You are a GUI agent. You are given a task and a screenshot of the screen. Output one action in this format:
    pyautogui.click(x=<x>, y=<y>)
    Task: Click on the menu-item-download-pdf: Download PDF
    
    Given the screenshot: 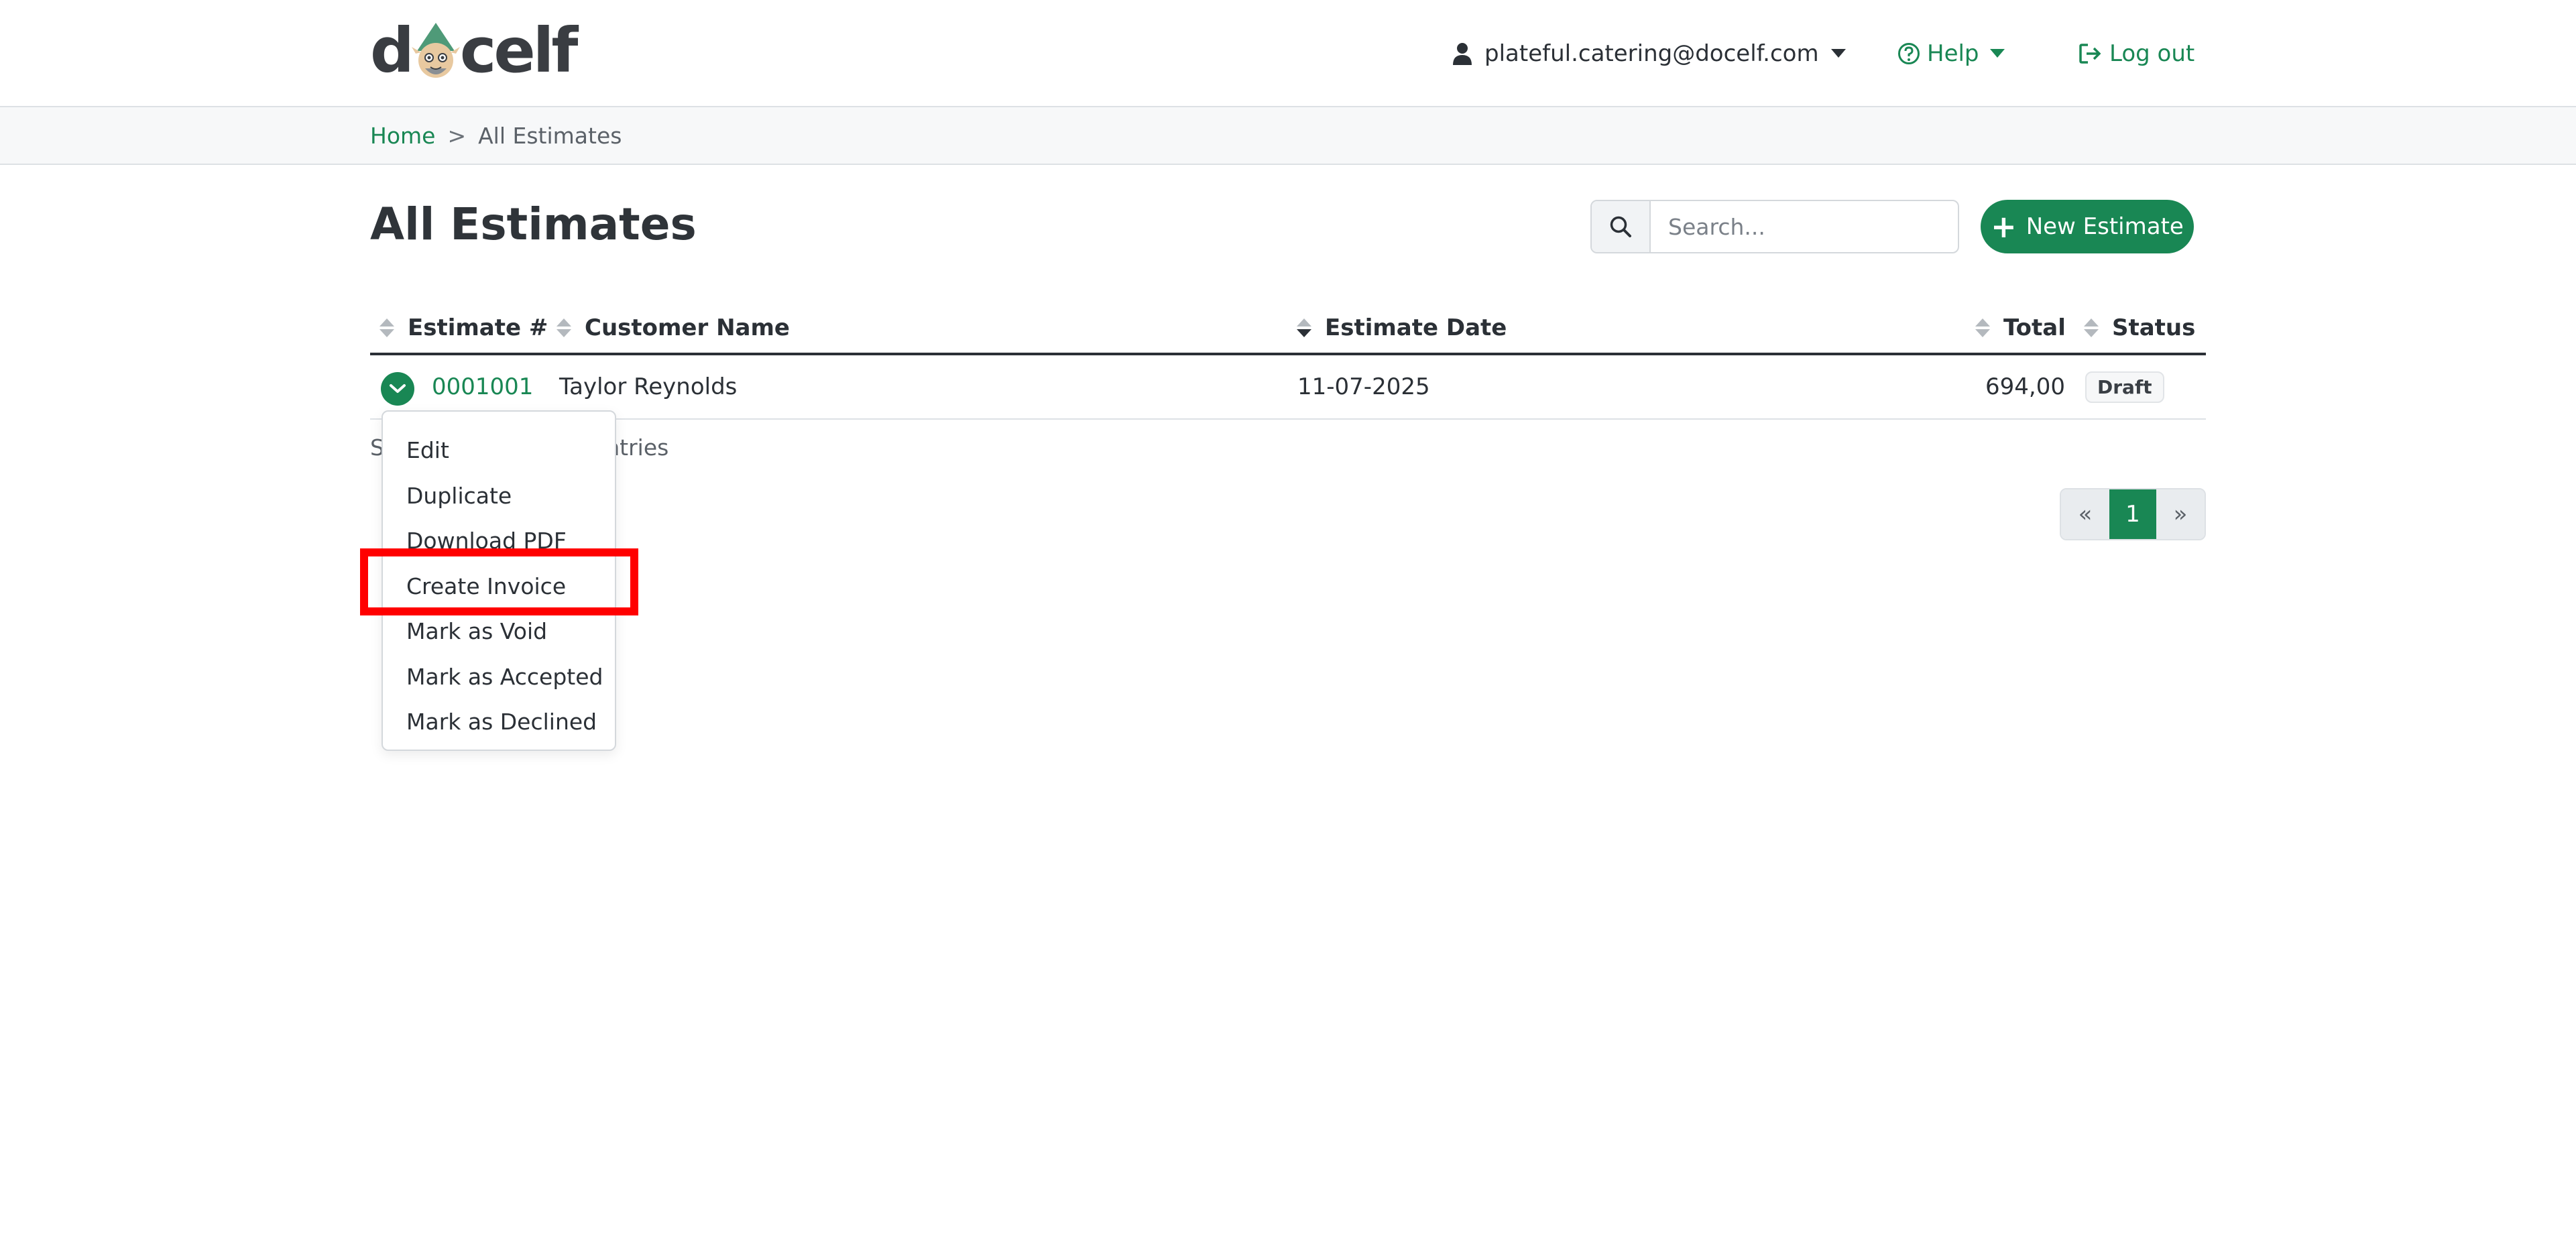 What is the action you would take?
    pyautogui.click(x=499, y=541)
    